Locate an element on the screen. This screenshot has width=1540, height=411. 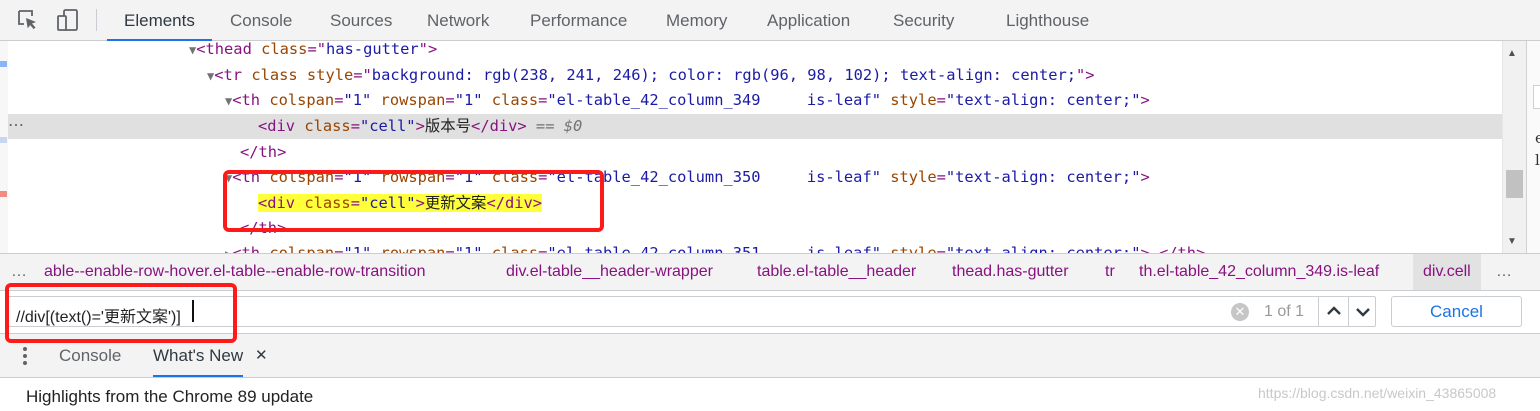
close-tab-icon: ✕ is located at coordinates (261, 355).